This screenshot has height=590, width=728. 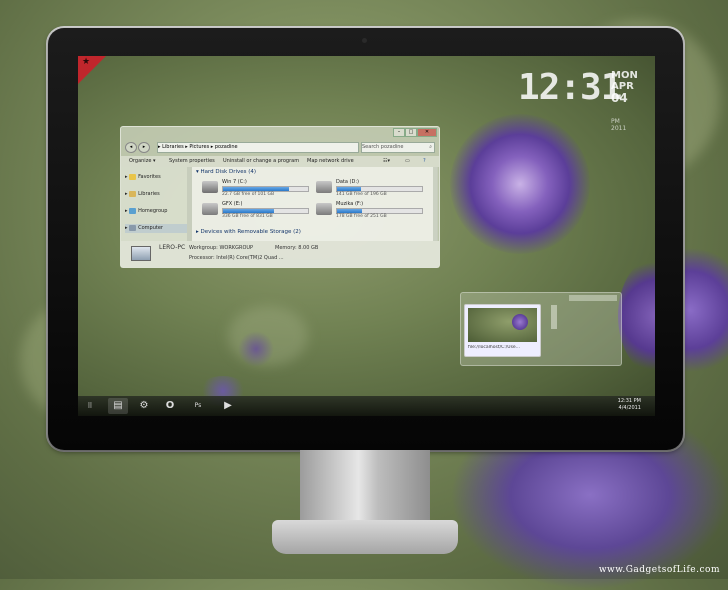 I want to click on map-network-drive-button: Map network drive, so click(x=330, y=161).